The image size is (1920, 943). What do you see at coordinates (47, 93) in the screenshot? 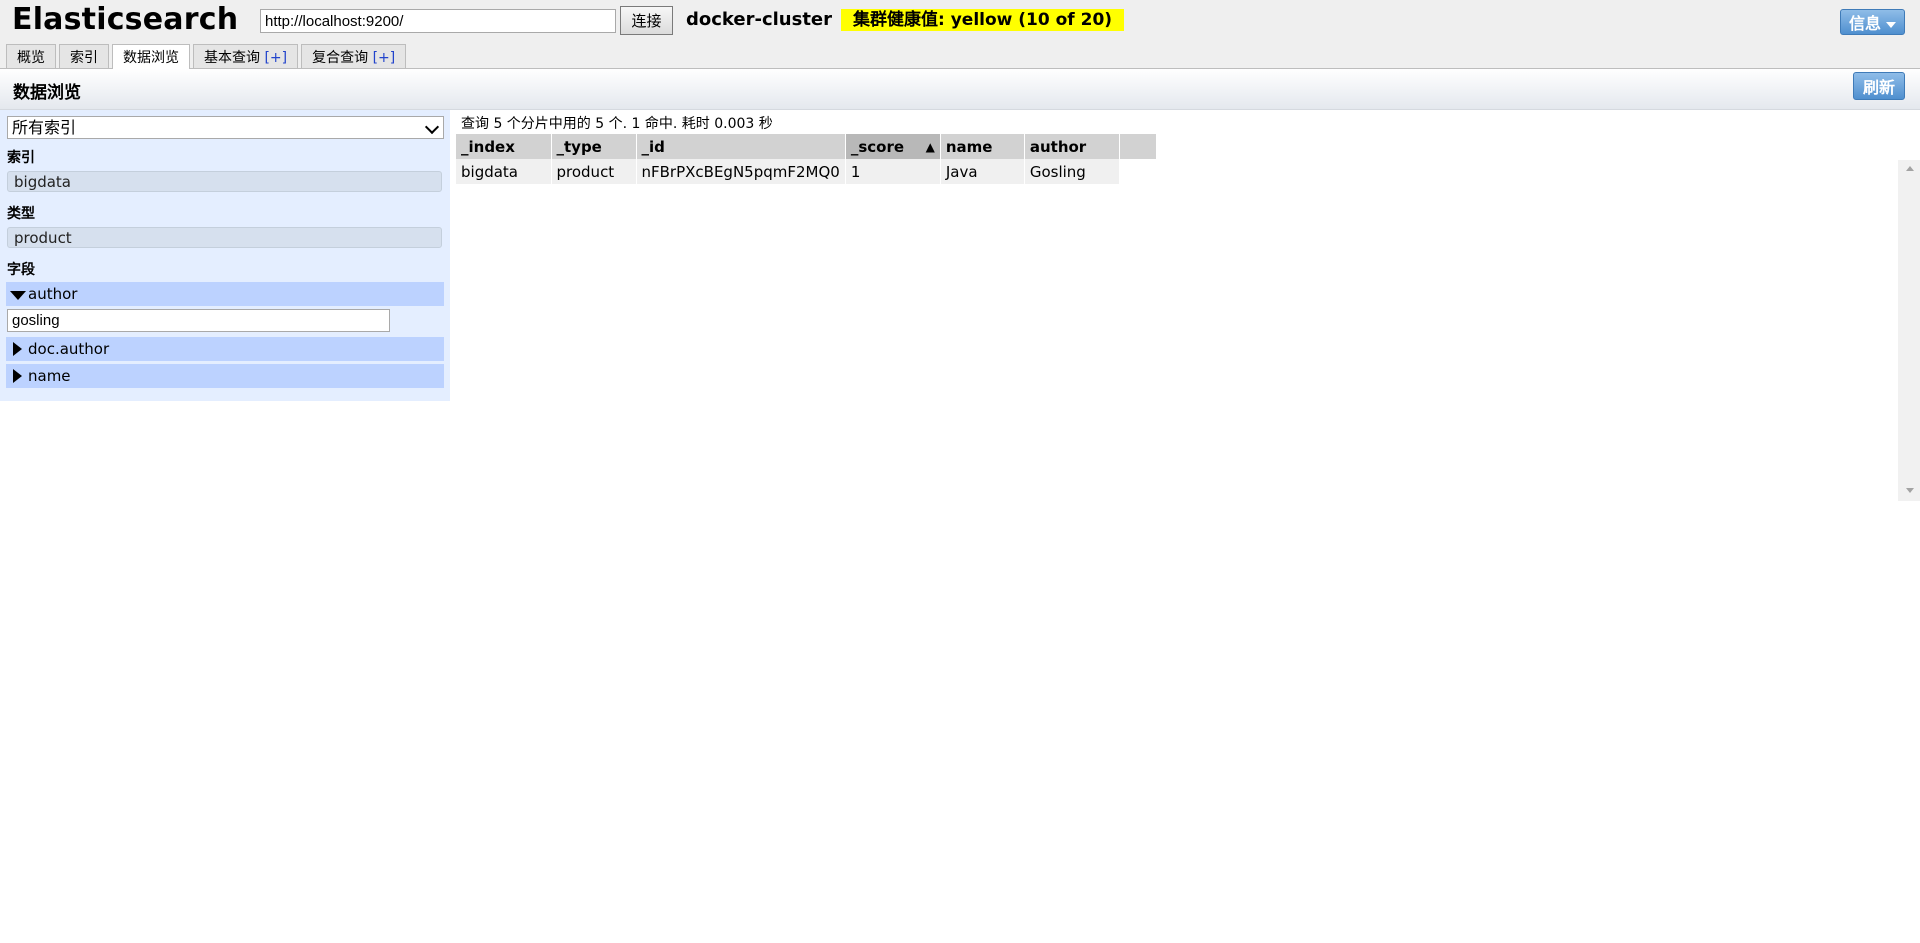
I see `page-title: 数据浏览` at bounding box center [47, 93].